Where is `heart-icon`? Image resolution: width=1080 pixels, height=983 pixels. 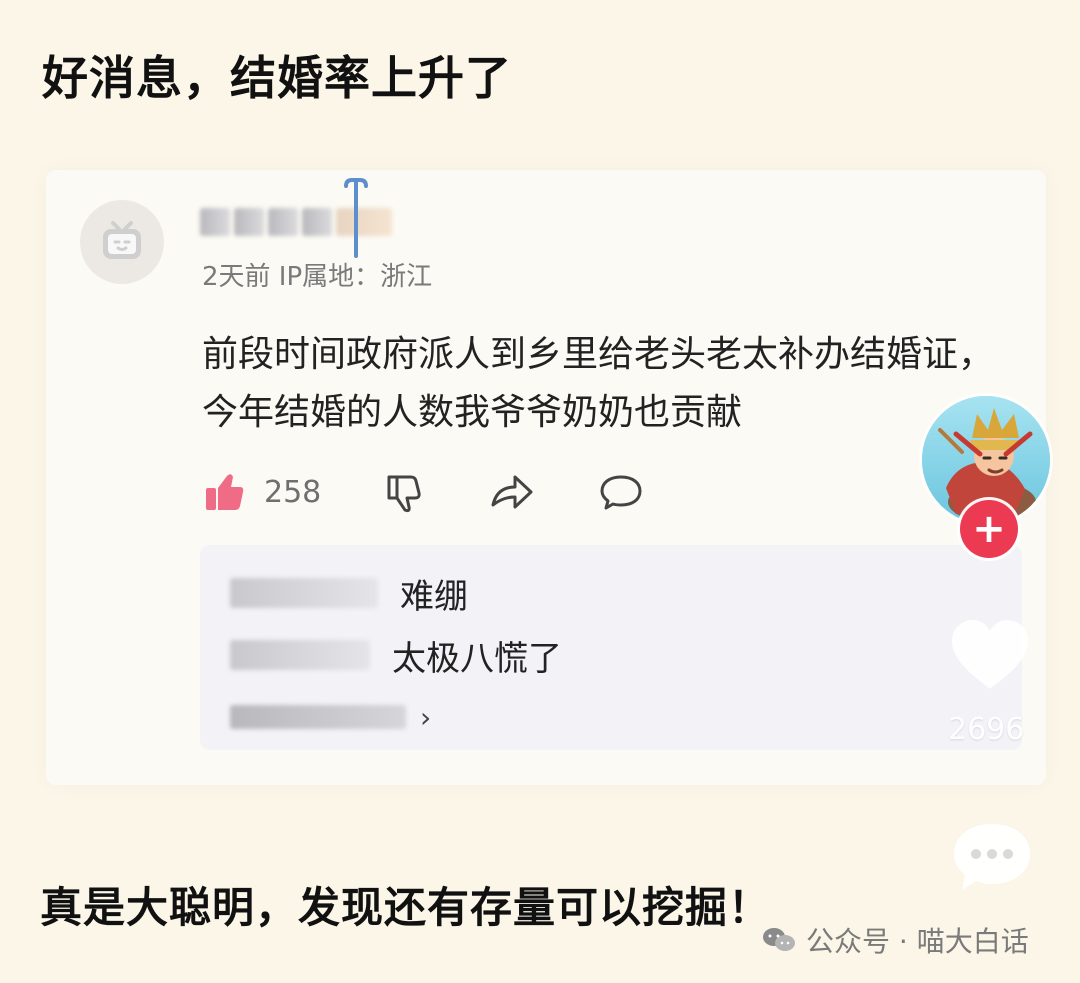
heart-icon is located at coordinates (990, 653).